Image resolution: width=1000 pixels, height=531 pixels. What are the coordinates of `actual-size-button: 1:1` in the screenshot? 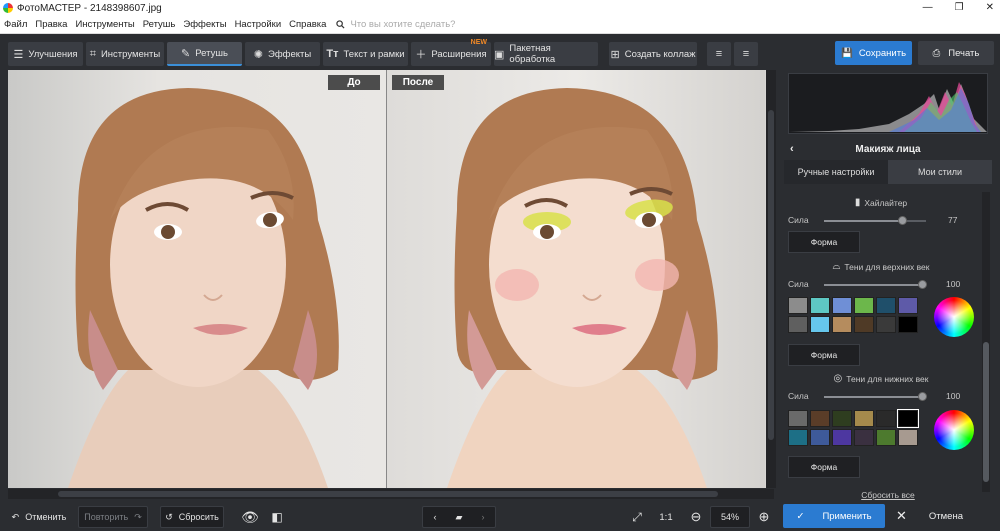 It's located at (666, 517).